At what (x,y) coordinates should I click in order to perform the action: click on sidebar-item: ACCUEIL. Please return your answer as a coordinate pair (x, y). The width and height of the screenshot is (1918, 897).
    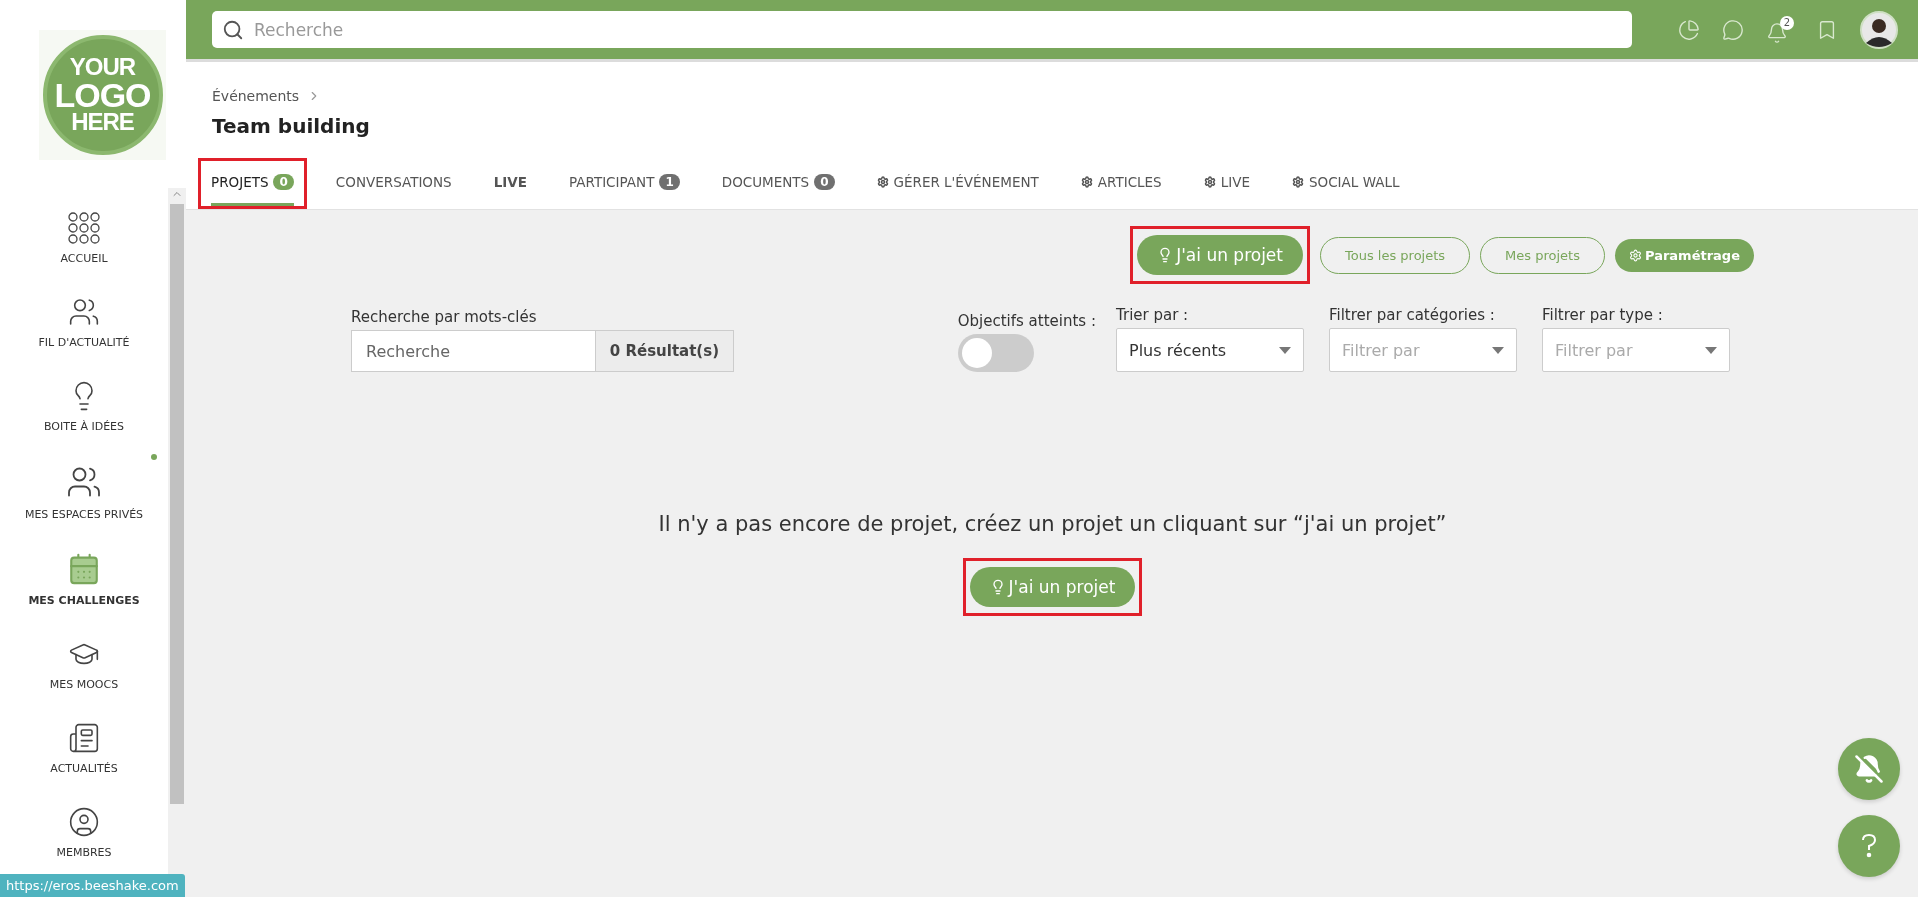
    Looking at the image, I should click on (84, 258).